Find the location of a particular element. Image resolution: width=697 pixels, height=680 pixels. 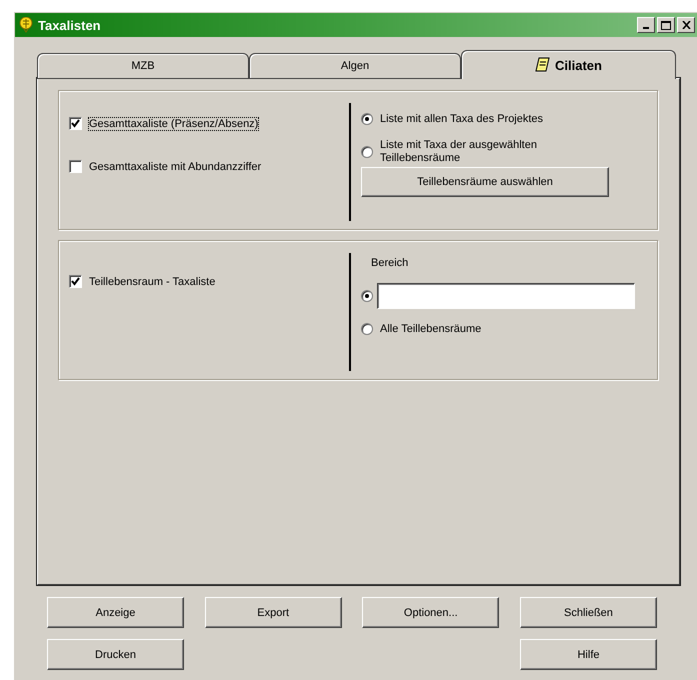

close-button is located at coordinates (686, 25).